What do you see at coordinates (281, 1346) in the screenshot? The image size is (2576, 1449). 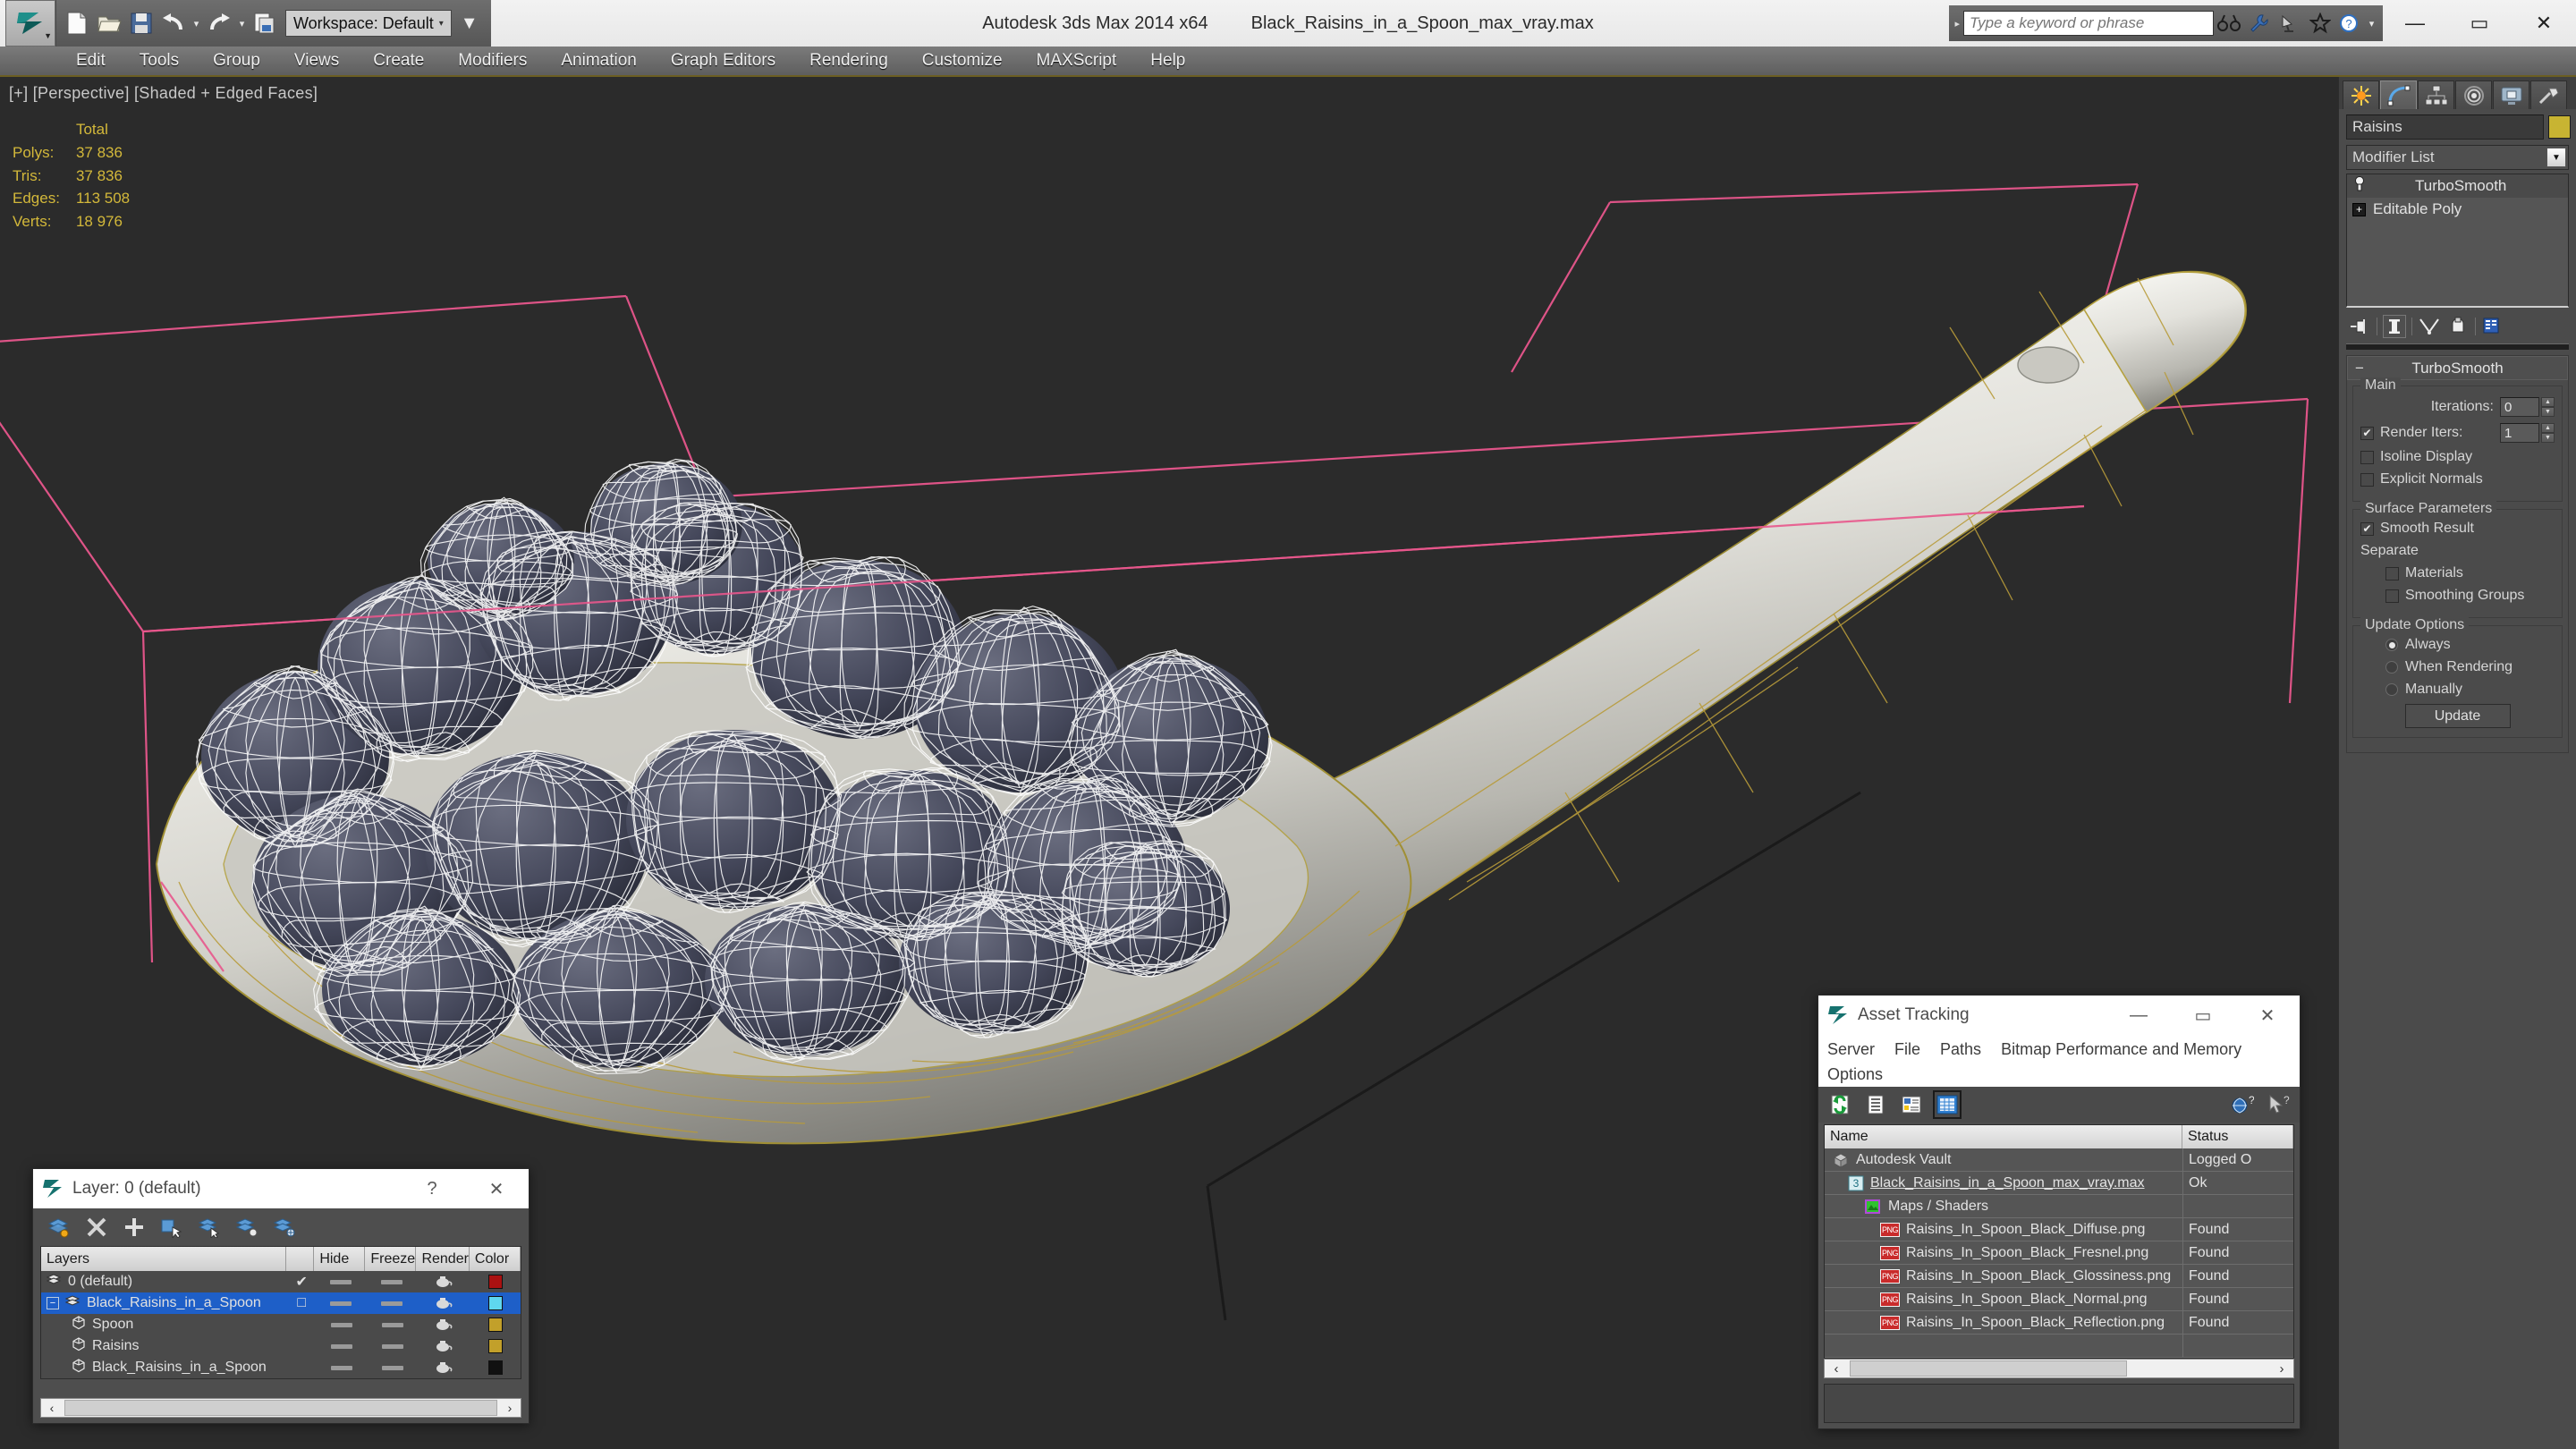 I see `layer-row: Raisins` at bounding box center [281, 1346].